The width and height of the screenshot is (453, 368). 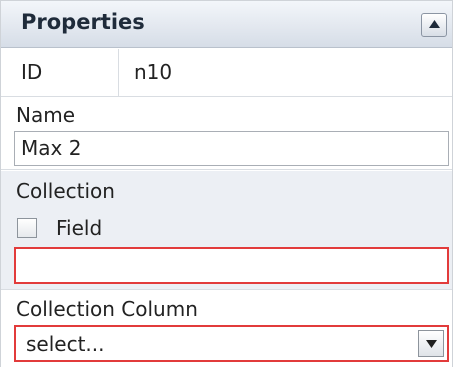 I want to click on triangle-down-icon, so click(x=431, y=344).